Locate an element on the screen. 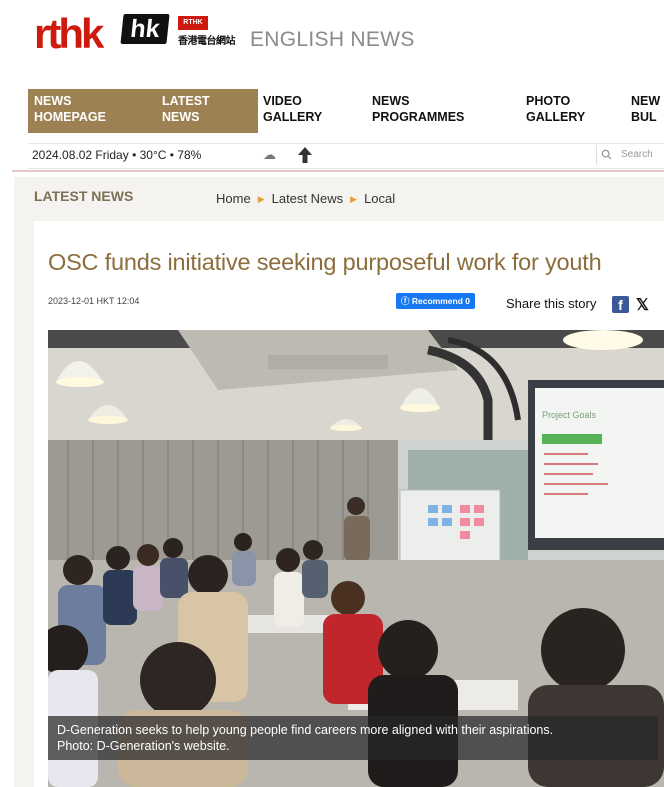 The image size is (664, 787). rthk-logo: rthk is located at coordinates (69, 34).